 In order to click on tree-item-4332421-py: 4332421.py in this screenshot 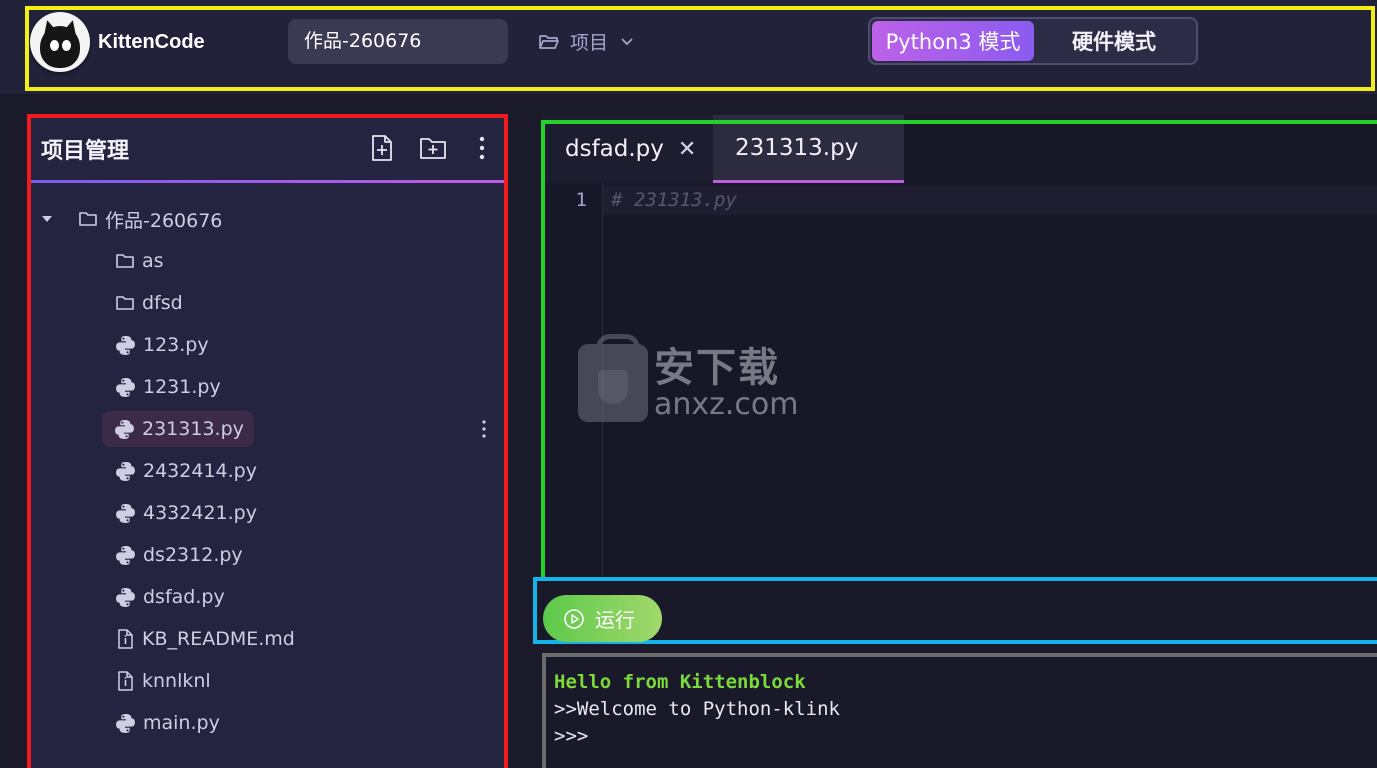, I will do `click(186, 513)`.